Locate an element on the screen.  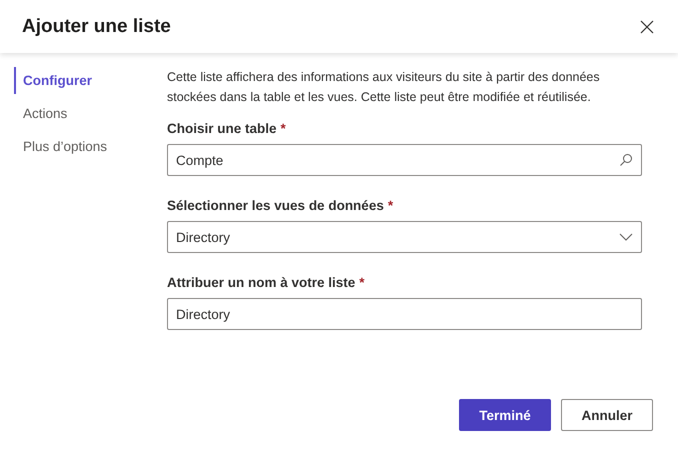
nav-tab: Actions is located at coordinates (41, 113).